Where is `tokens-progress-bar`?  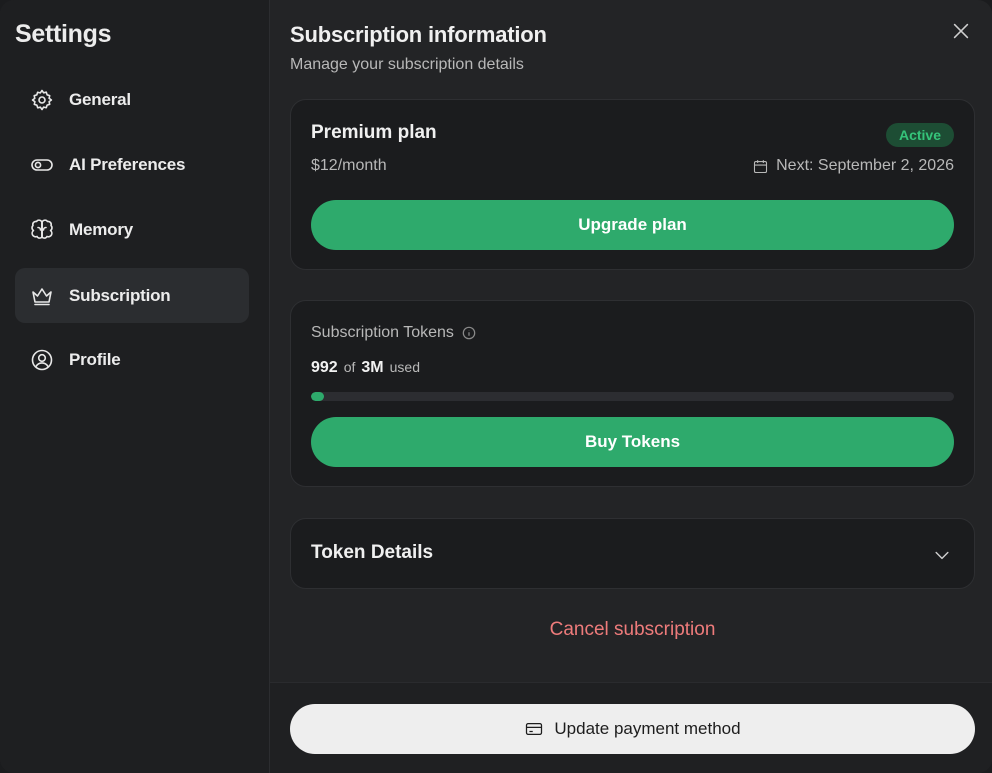 tokens-progress-bar is located at coordinates (632, 396).